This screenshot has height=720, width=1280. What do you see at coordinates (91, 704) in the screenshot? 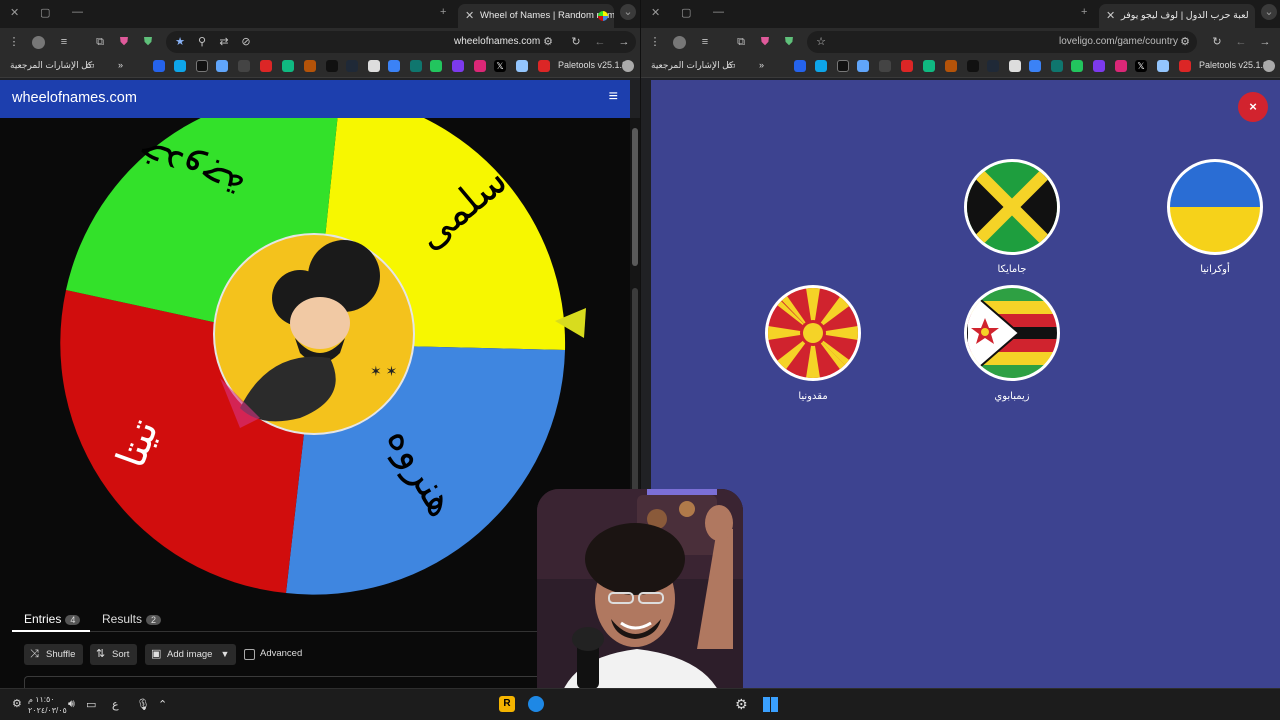
I see `display-icon: ▭` at bounding box center [91, 704].